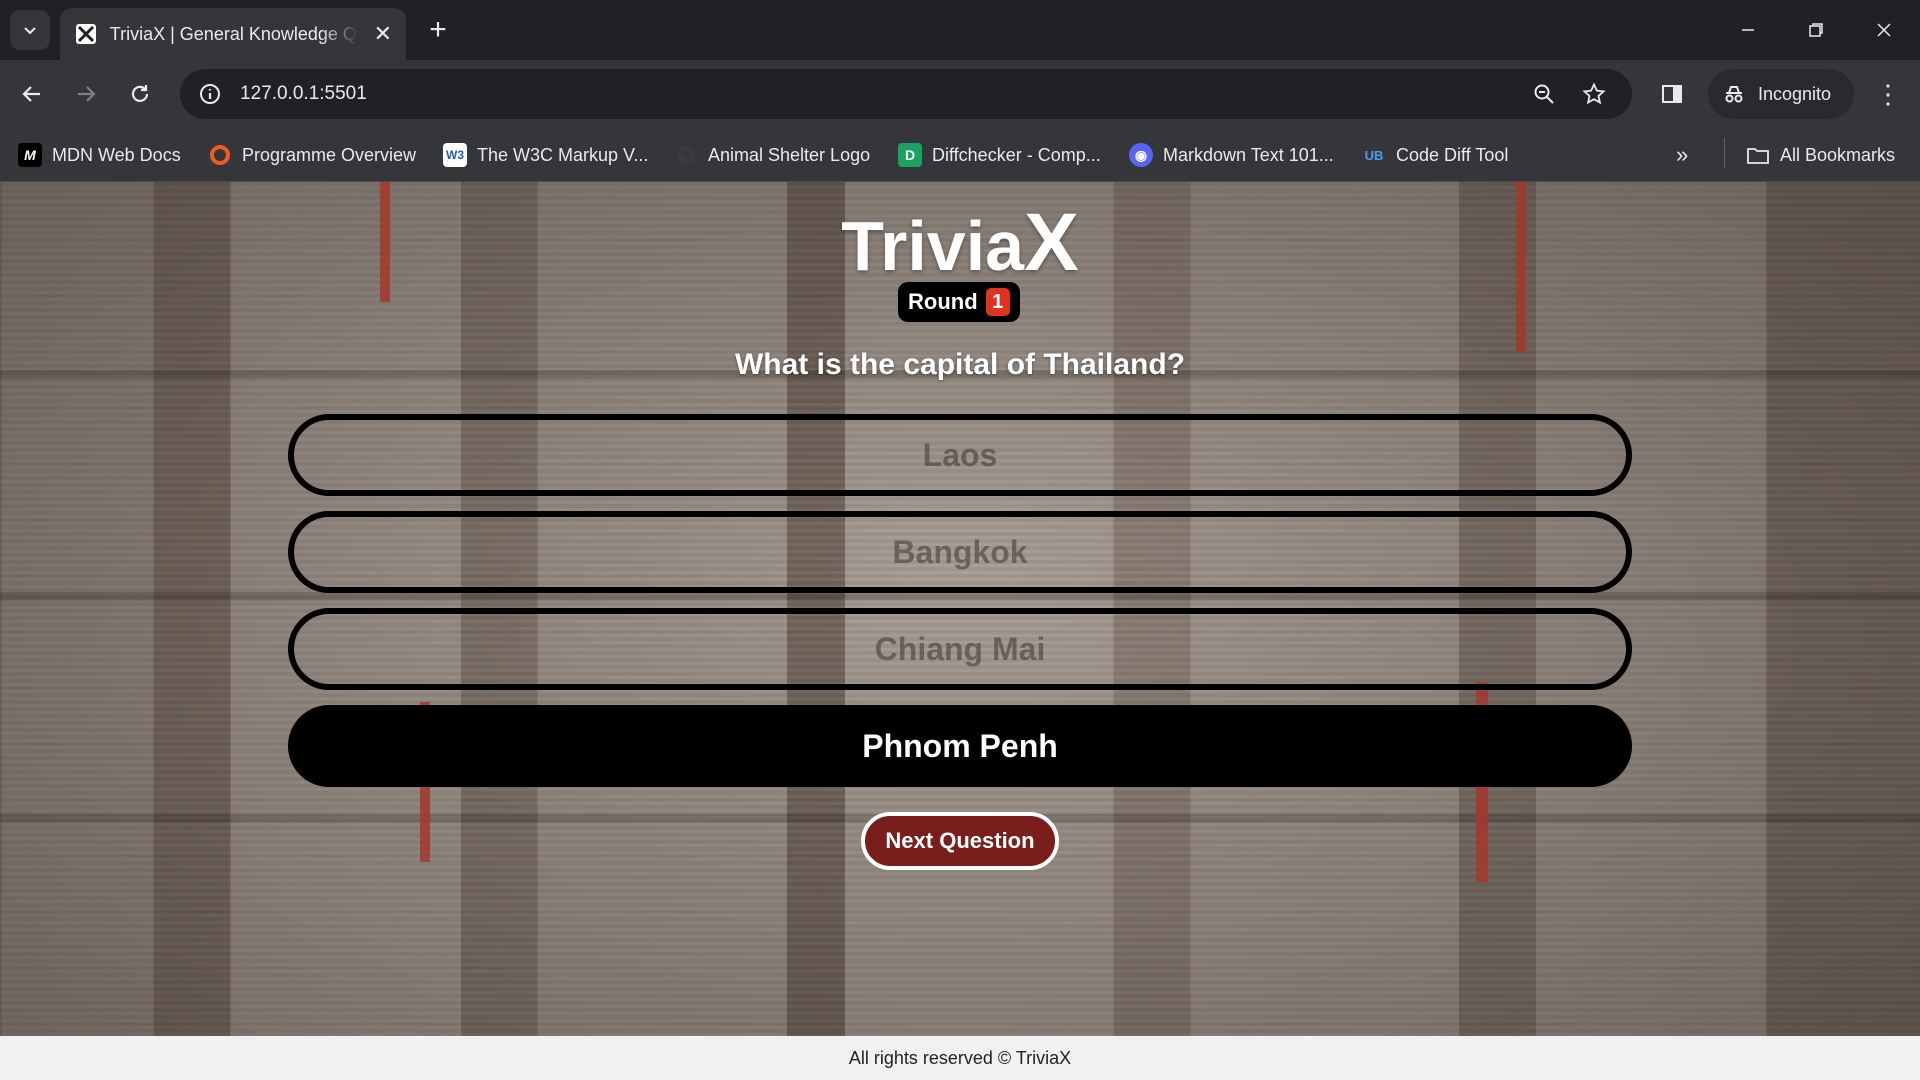 This screenshot has height=1080, width=1920. I want to click on minimize-button, so click(1748, 30).